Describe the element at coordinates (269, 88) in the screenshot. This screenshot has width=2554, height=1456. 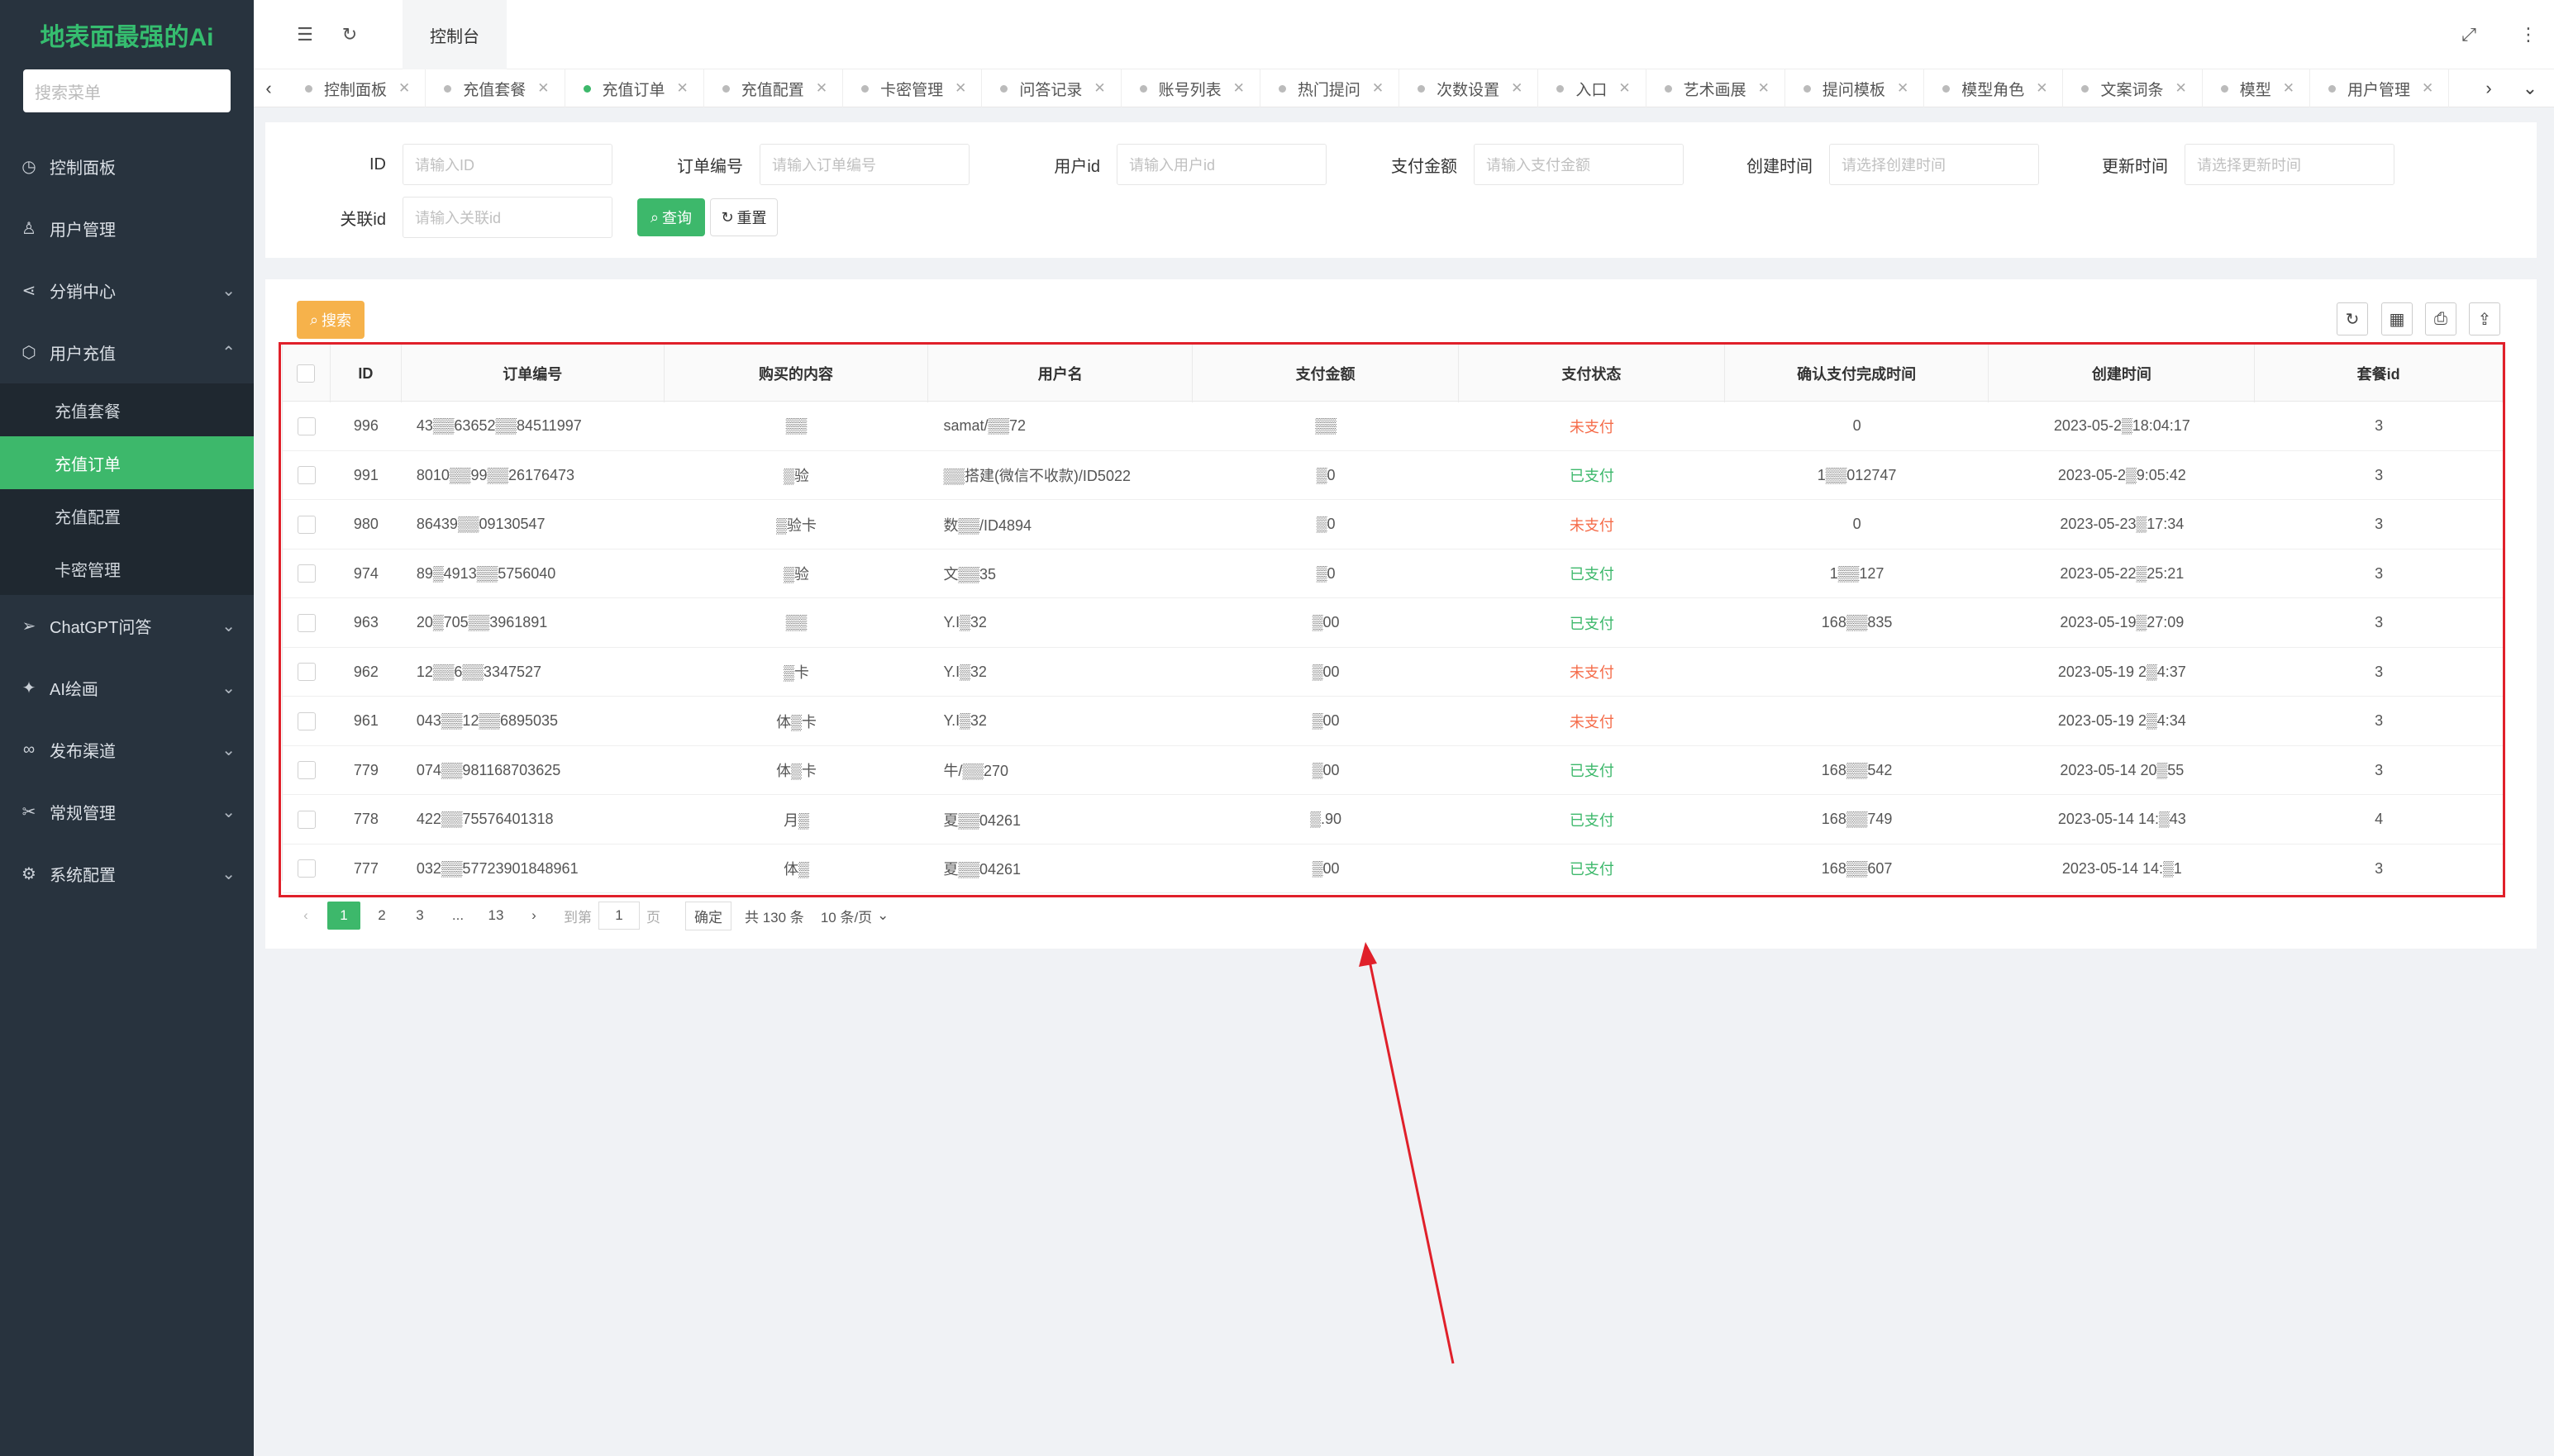
I see `tabs-scroll-left-icon: ‹` at that location.